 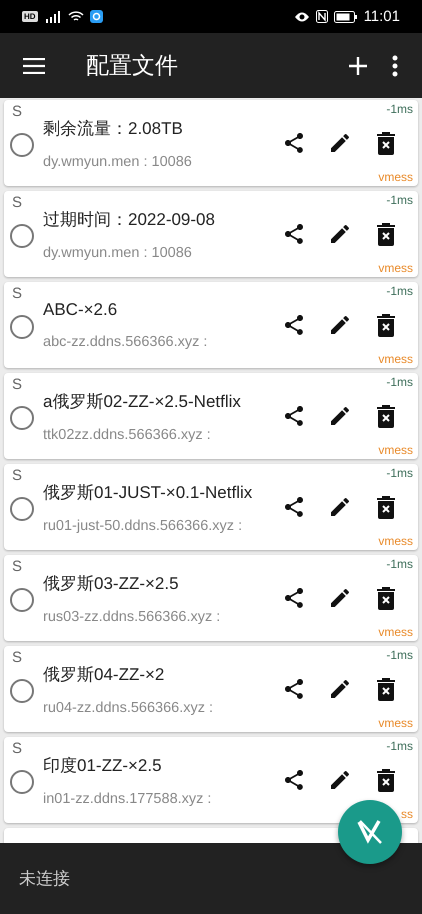 I want to click on plus-icon, so click(x=358, y=66).